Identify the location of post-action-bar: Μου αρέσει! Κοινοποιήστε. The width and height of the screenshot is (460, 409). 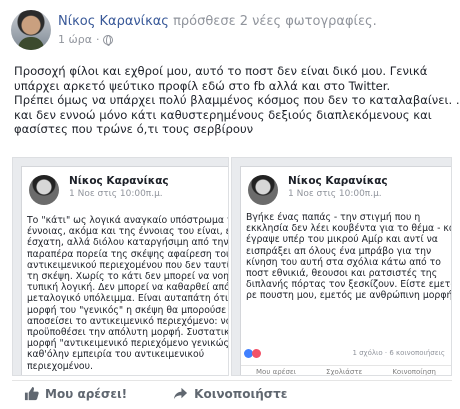
(232, 393).